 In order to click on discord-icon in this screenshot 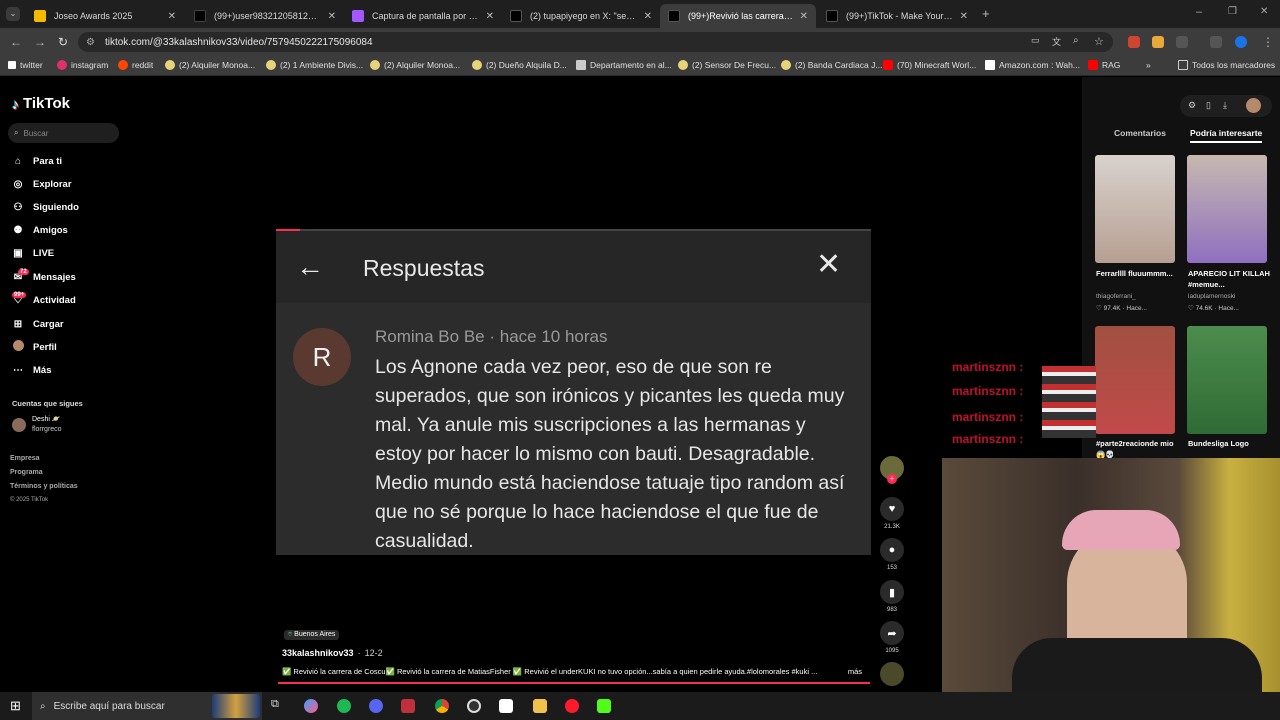, I will do `click(376, 706)`.